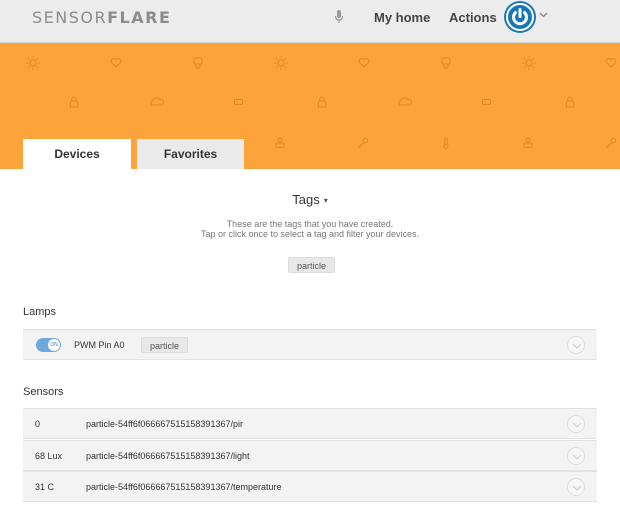 This screenshot has width=620, height=517. I want to click on sensor-row: 0 particle-54ff6f066667515158391367/pir, so click(310, 423).